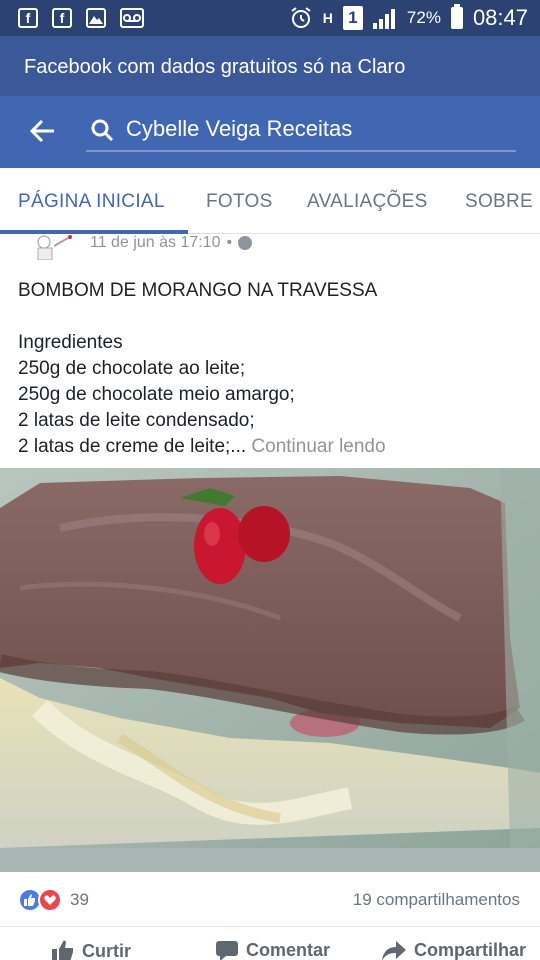  I want to click on comment-button: Comentar, so click(273, 950).